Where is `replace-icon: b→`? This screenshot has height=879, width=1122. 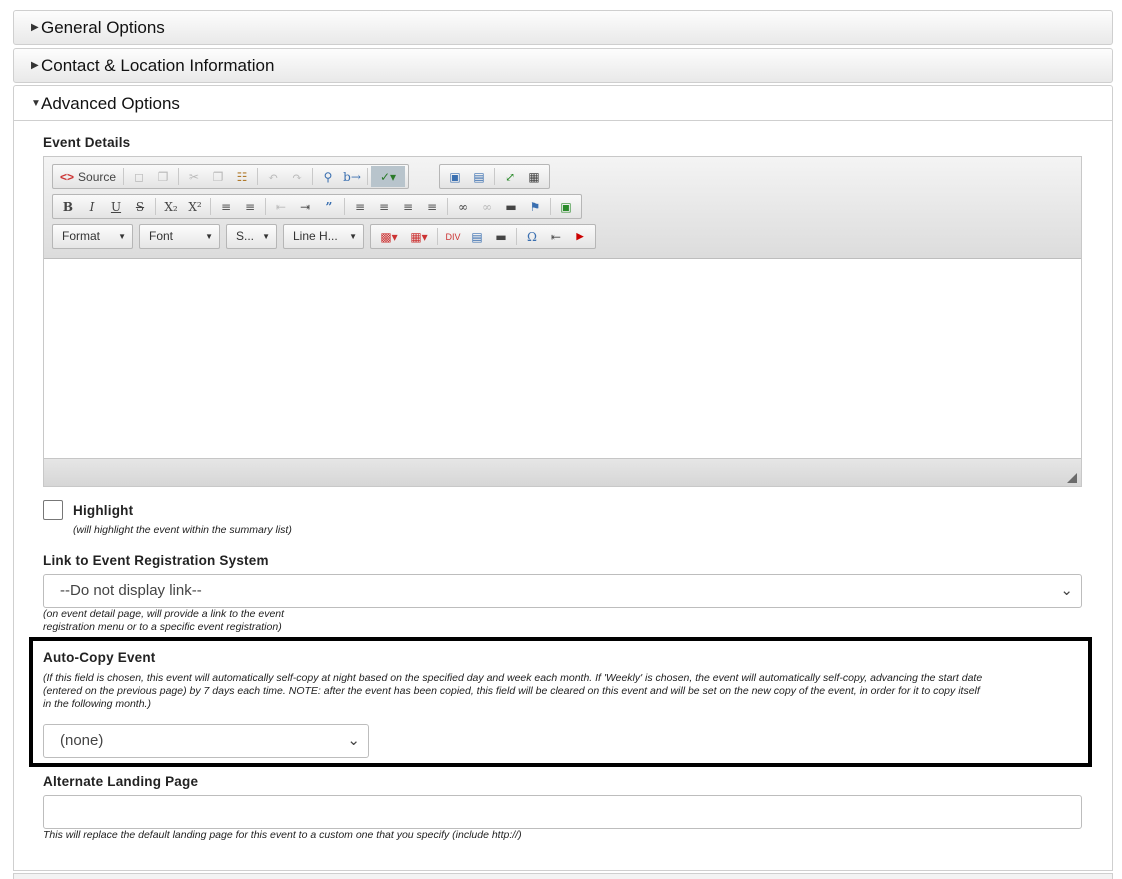 replace-icon: b→ is located at coordinates (352, 176).